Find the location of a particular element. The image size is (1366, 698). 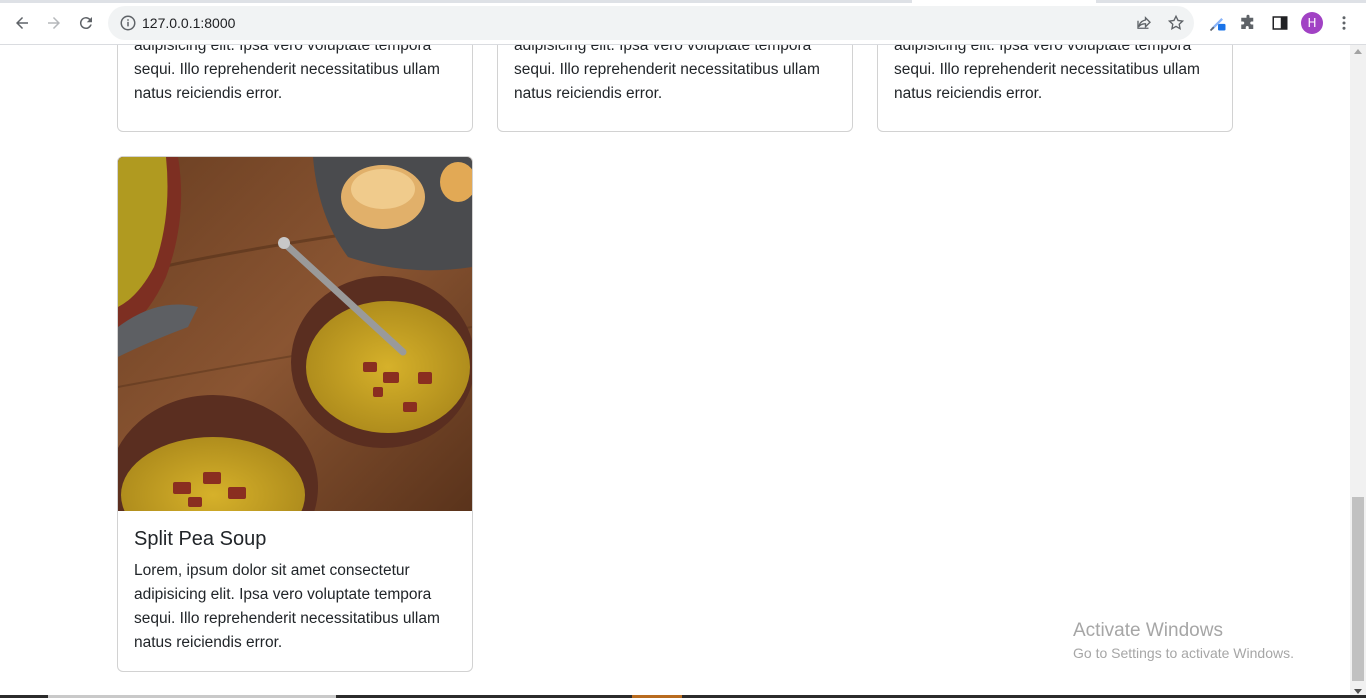

scroll-down-arrow is located at coordinates (1358, 691).